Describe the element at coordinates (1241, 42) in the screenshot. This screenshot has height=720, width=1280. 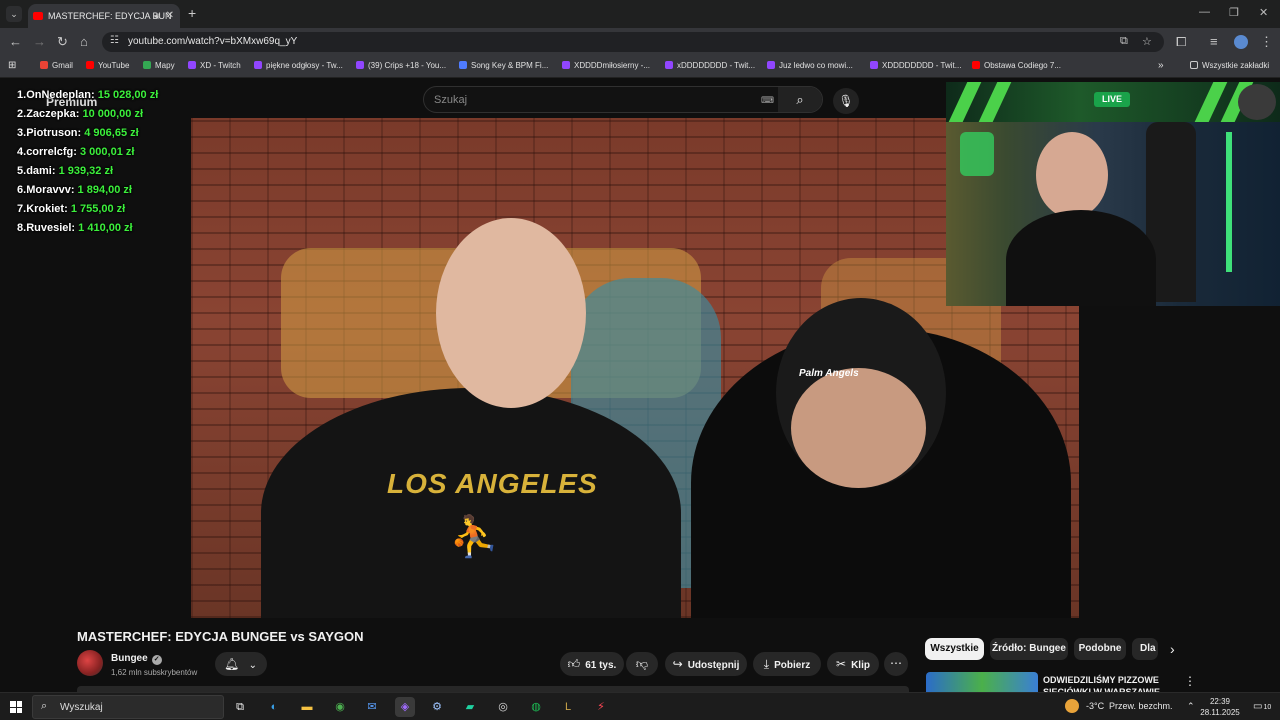
I see `profile-avatar` at that location.